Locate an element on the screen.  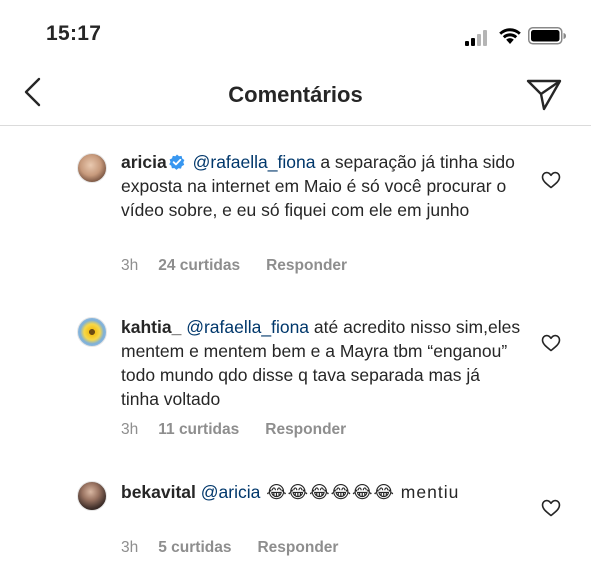
send-icon is located at coordinates (544, 95).